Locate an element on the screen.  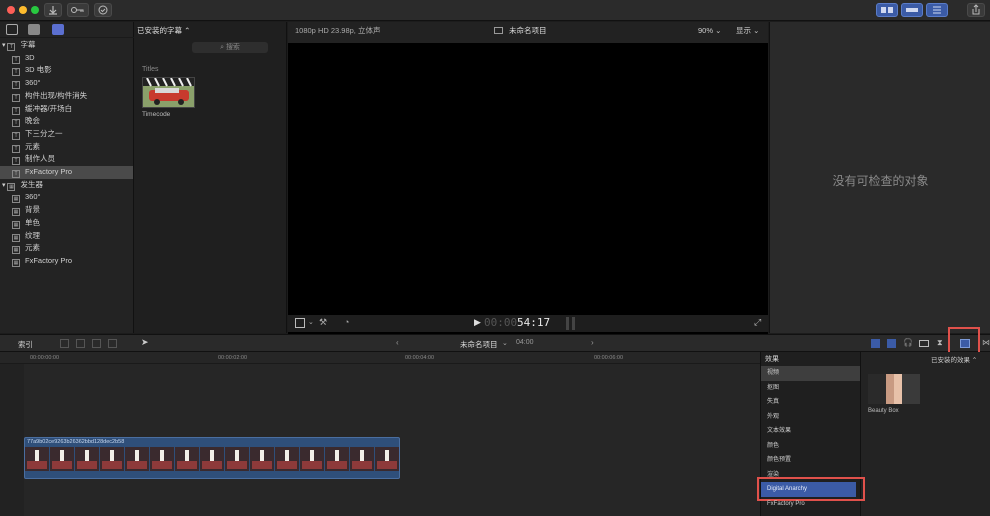
sidebar-item: T 晚会 is located at coordinates (66, 121).